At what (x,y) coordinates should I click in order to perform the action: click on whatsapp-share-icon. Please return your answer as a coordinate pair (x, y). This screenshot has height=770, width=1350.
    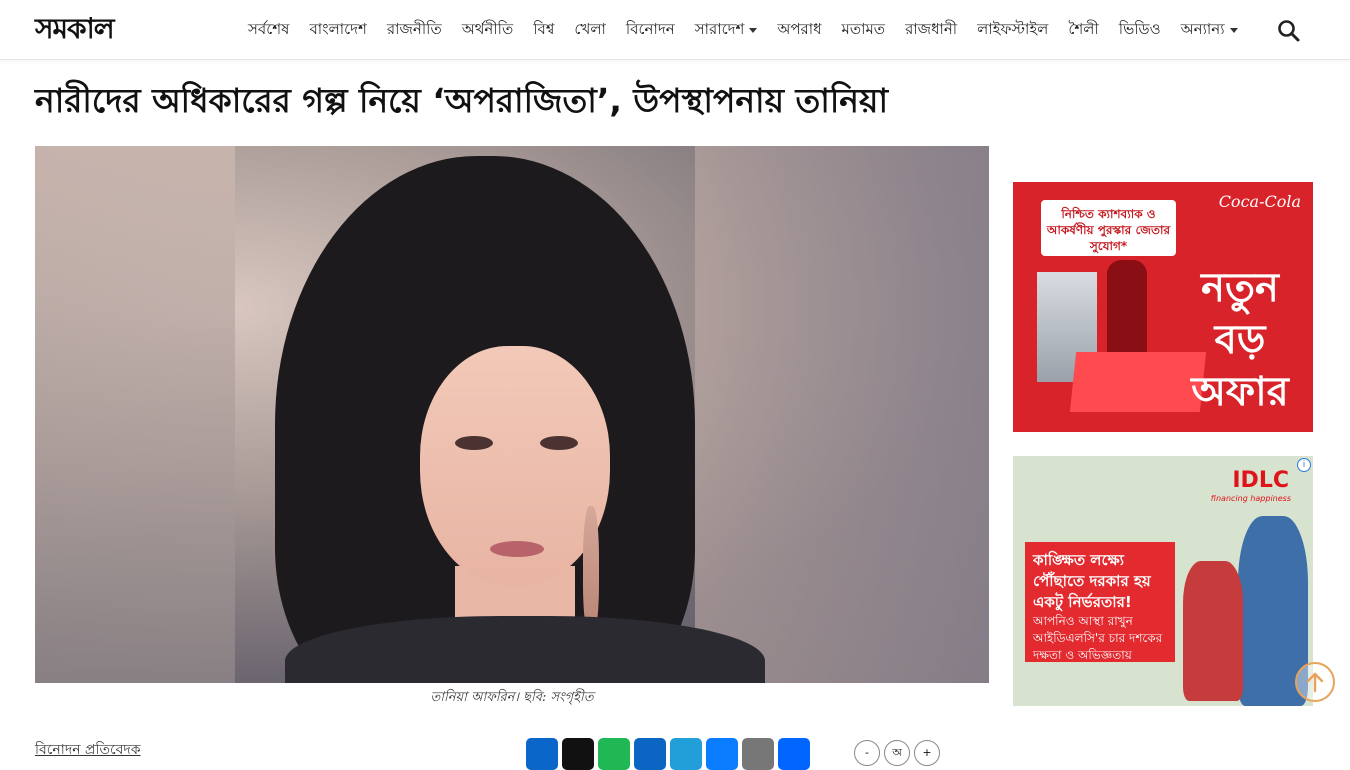
    Looking at the image, I should click on (614, 754).